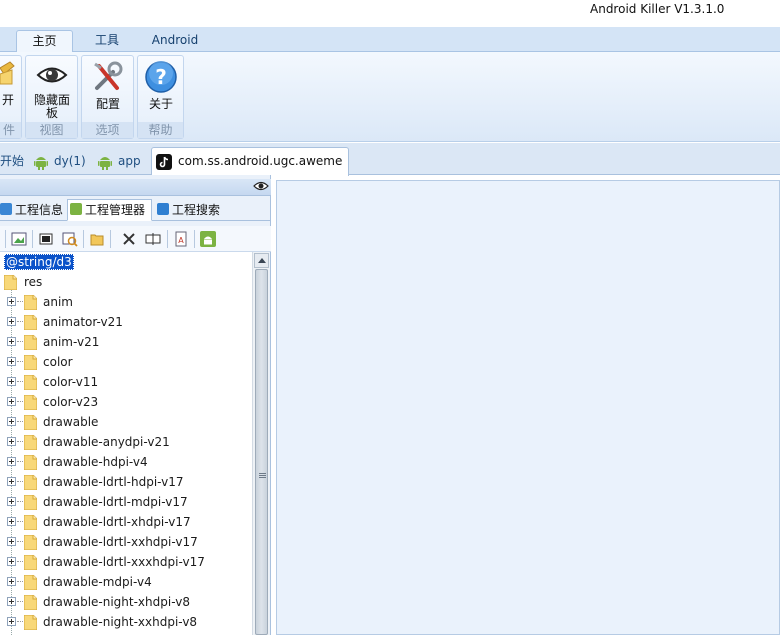 The width and height of the screenshot is (780, 635). Describe the element at coordinates (126, 462) in the screenshot. I see `tree-node-folder: drawable-hdpi-v4` at that location.